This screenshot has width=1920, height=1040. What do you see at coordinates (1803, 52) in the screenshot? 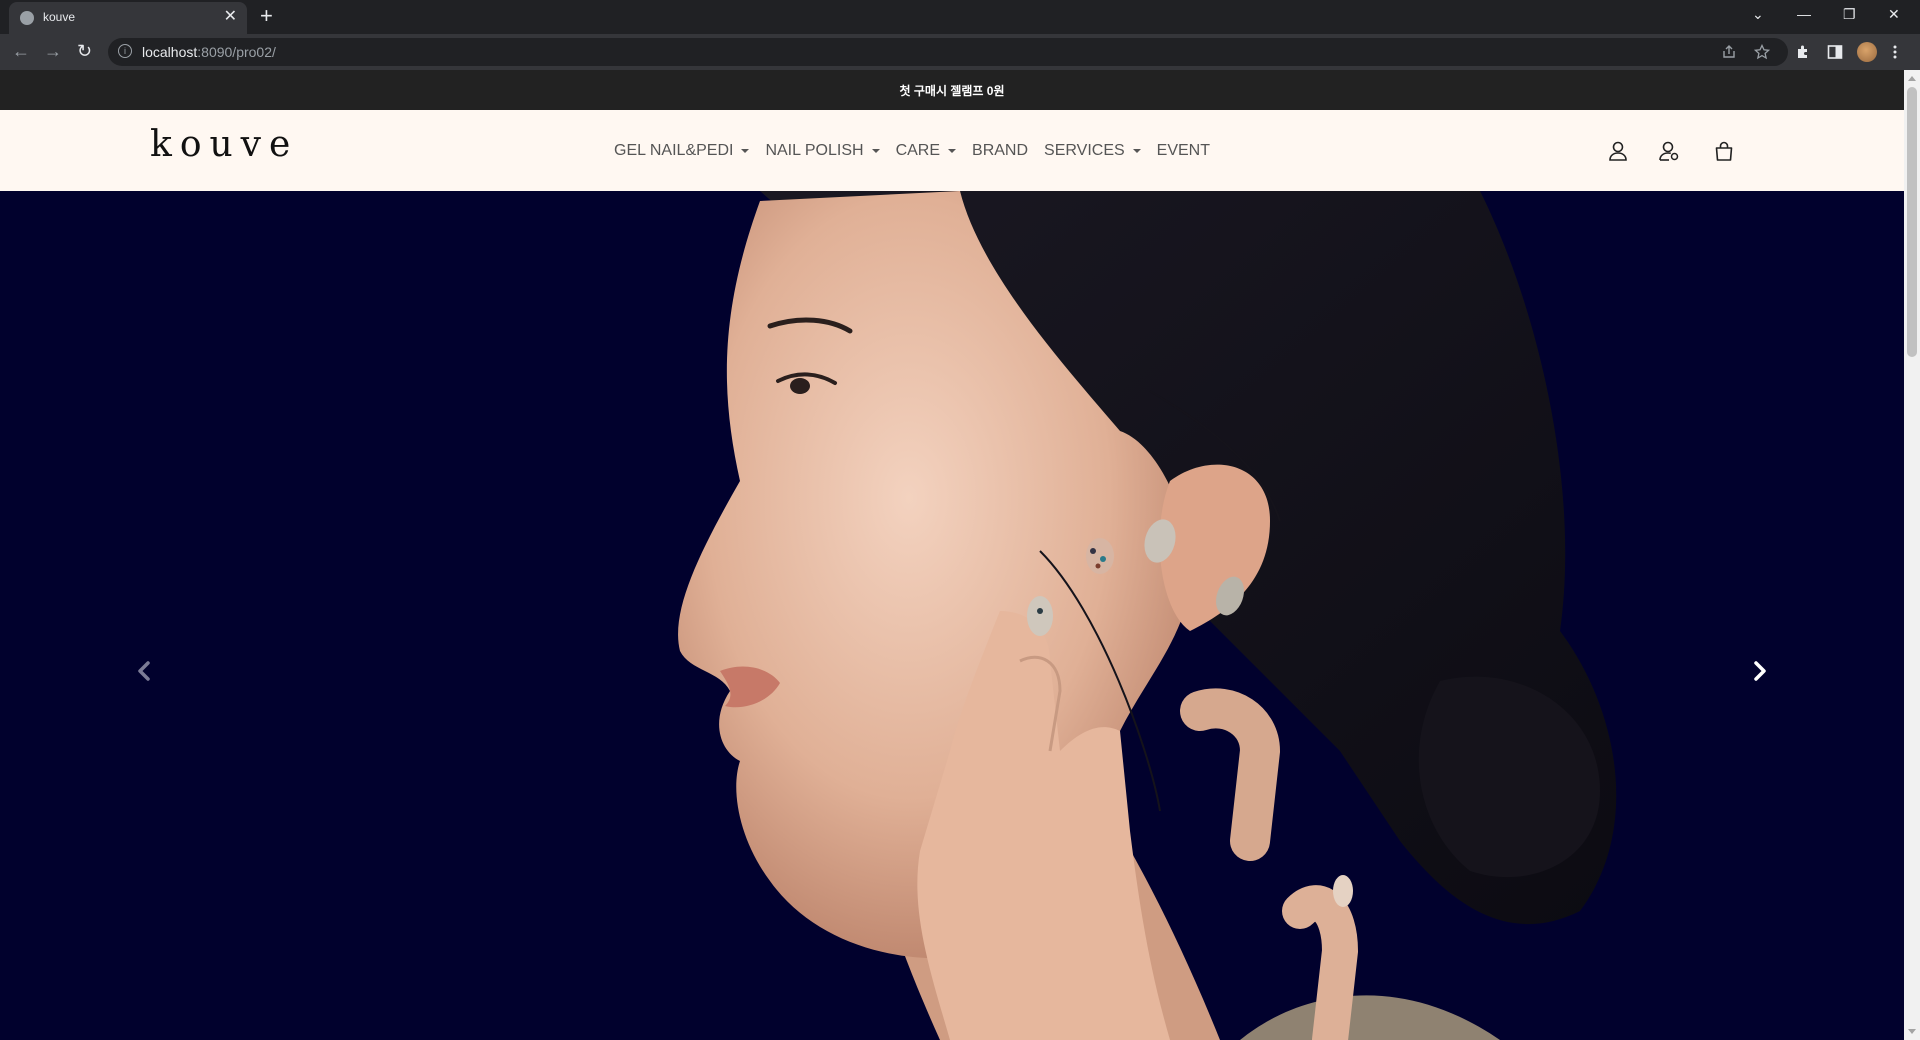
I see `extensions-icon` at bounding box center [1803, 52].